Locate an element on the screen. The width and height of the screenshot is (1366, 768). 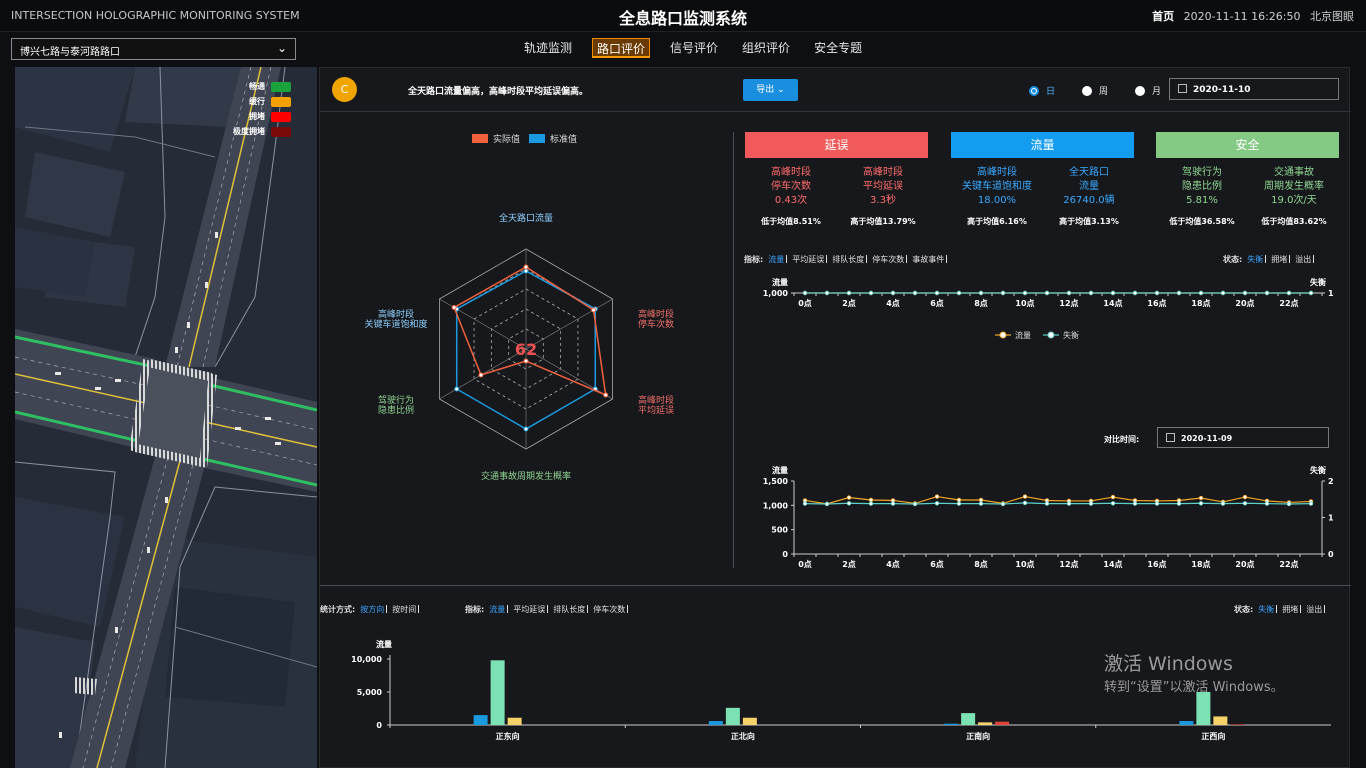
export-button: 导出 ⌄ is located at coordinates (770, 90).